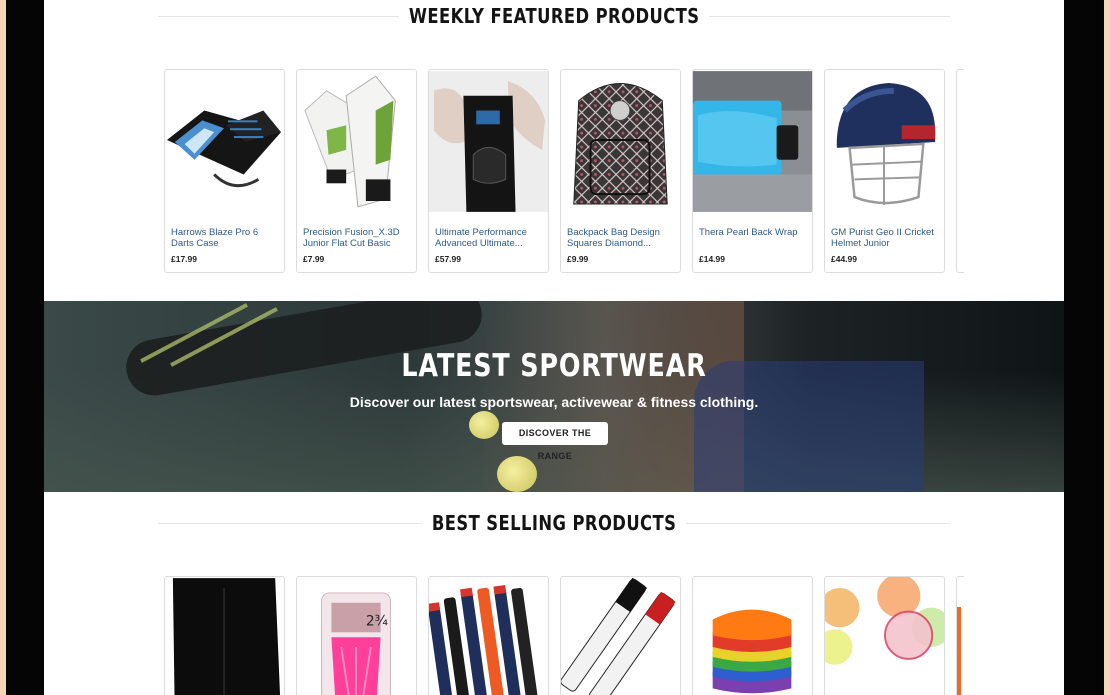 Image resolution: width=1110 pixels, height=695 pixels. I want to click on product-card: Harrows Blaze Pro 6 Darts Case £17.99, so click(224, 171).